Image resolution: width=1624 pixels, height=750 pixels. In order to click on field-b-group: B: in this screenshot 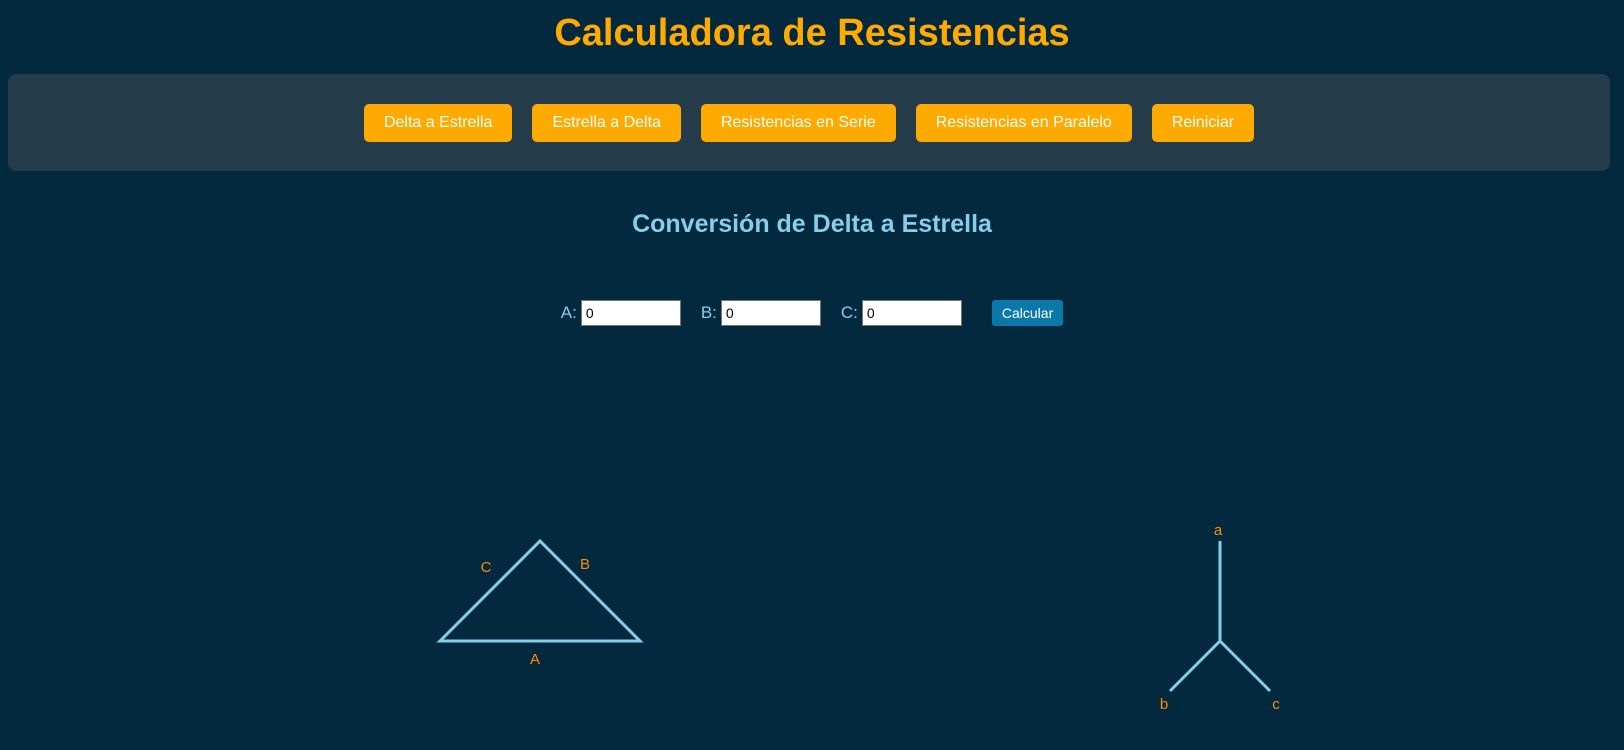, I will do `click(761, 313)`.